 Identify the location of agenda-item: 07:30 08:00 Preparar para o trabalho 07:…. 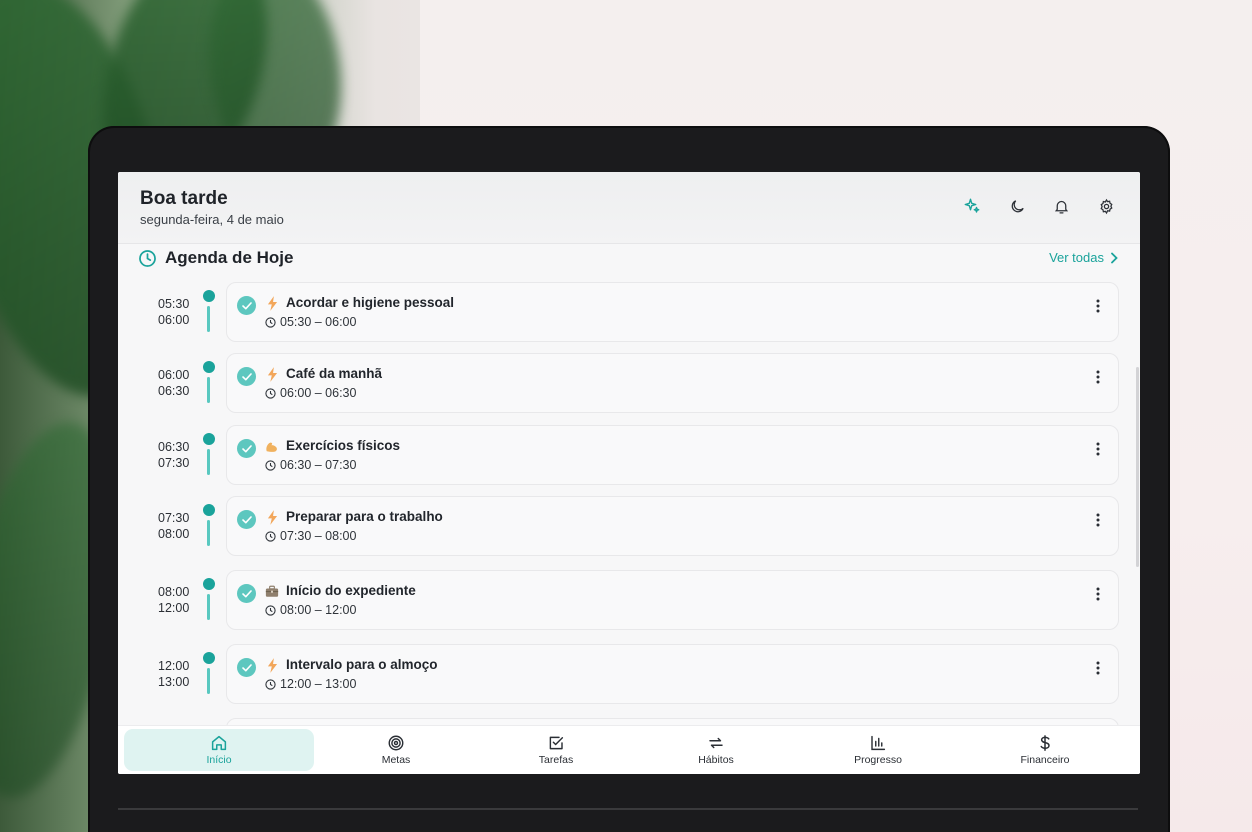
(629, 527).